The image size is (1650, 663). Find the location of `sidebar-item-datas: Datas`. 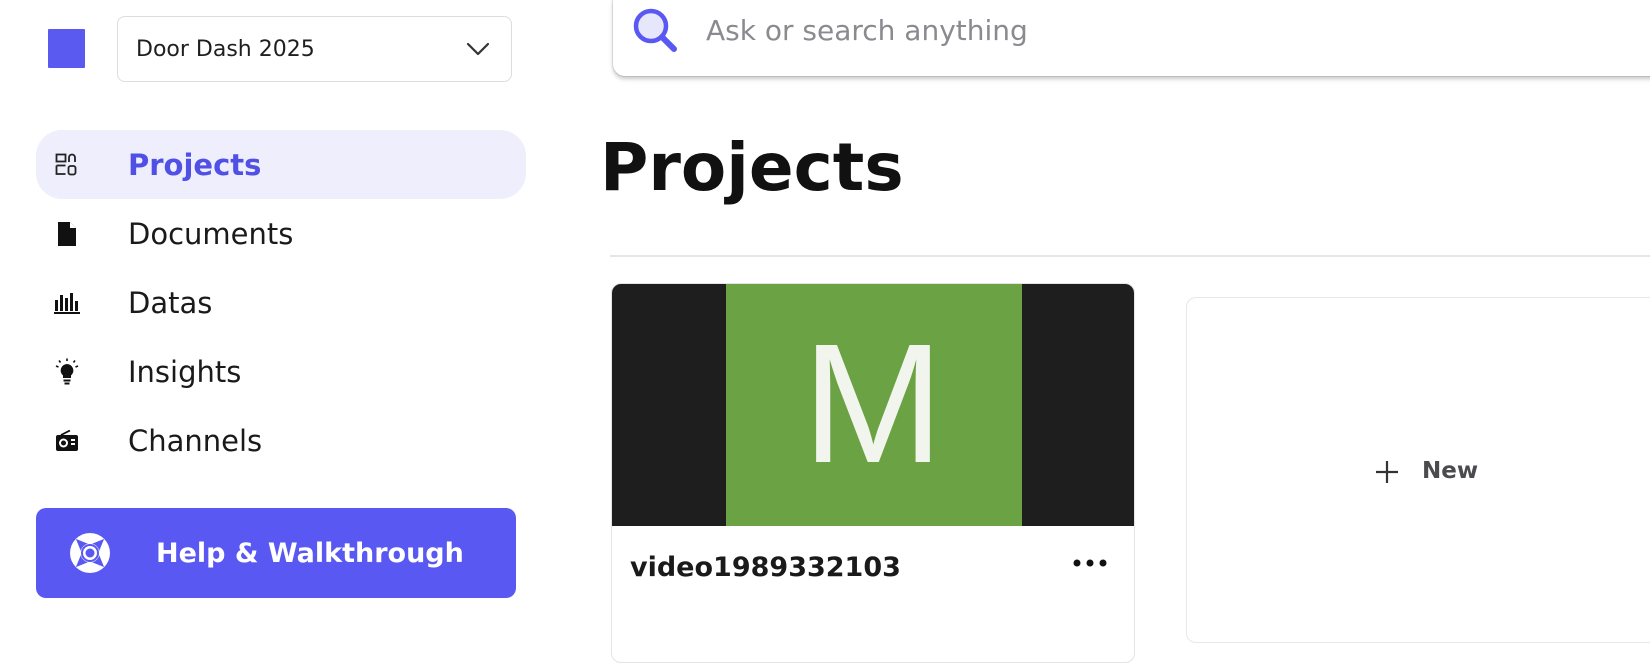

sidebar-item-datas: Datas is located at coordinates (281, 302).